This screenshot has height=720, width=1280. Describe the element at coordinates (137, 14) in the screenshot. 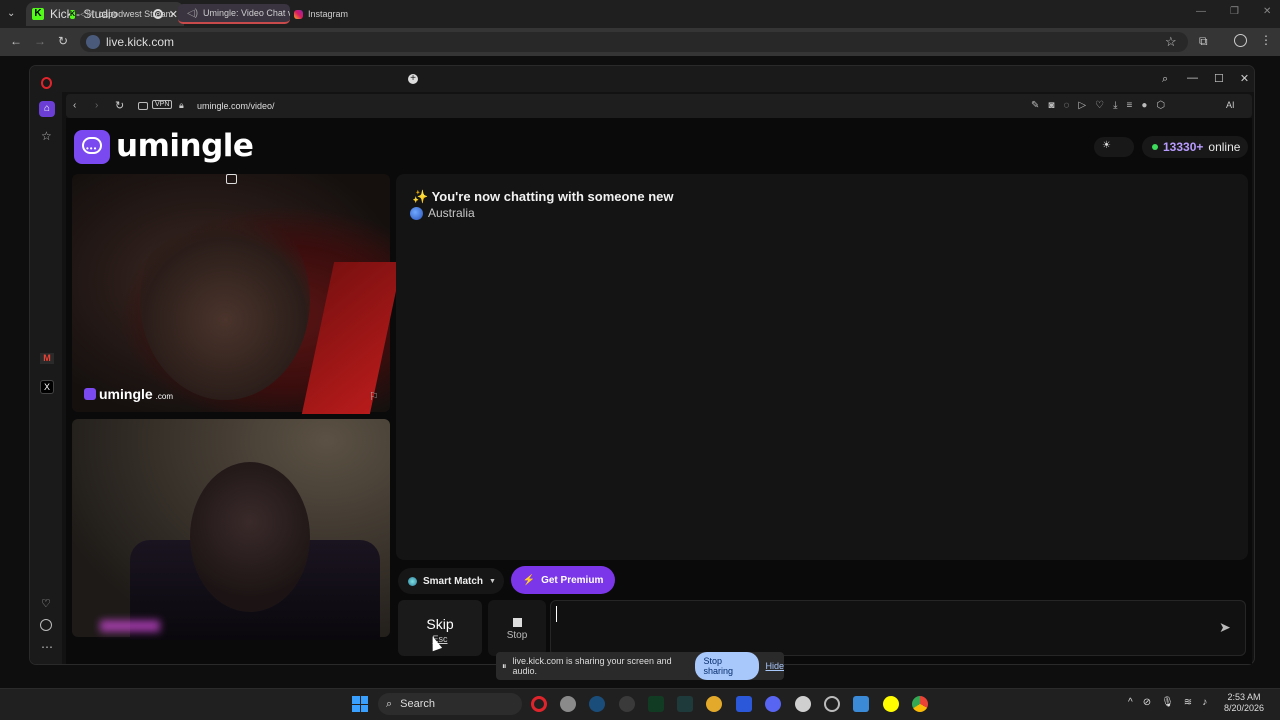

I see `opera-tab-title: capodwest Stream - W` at that location.